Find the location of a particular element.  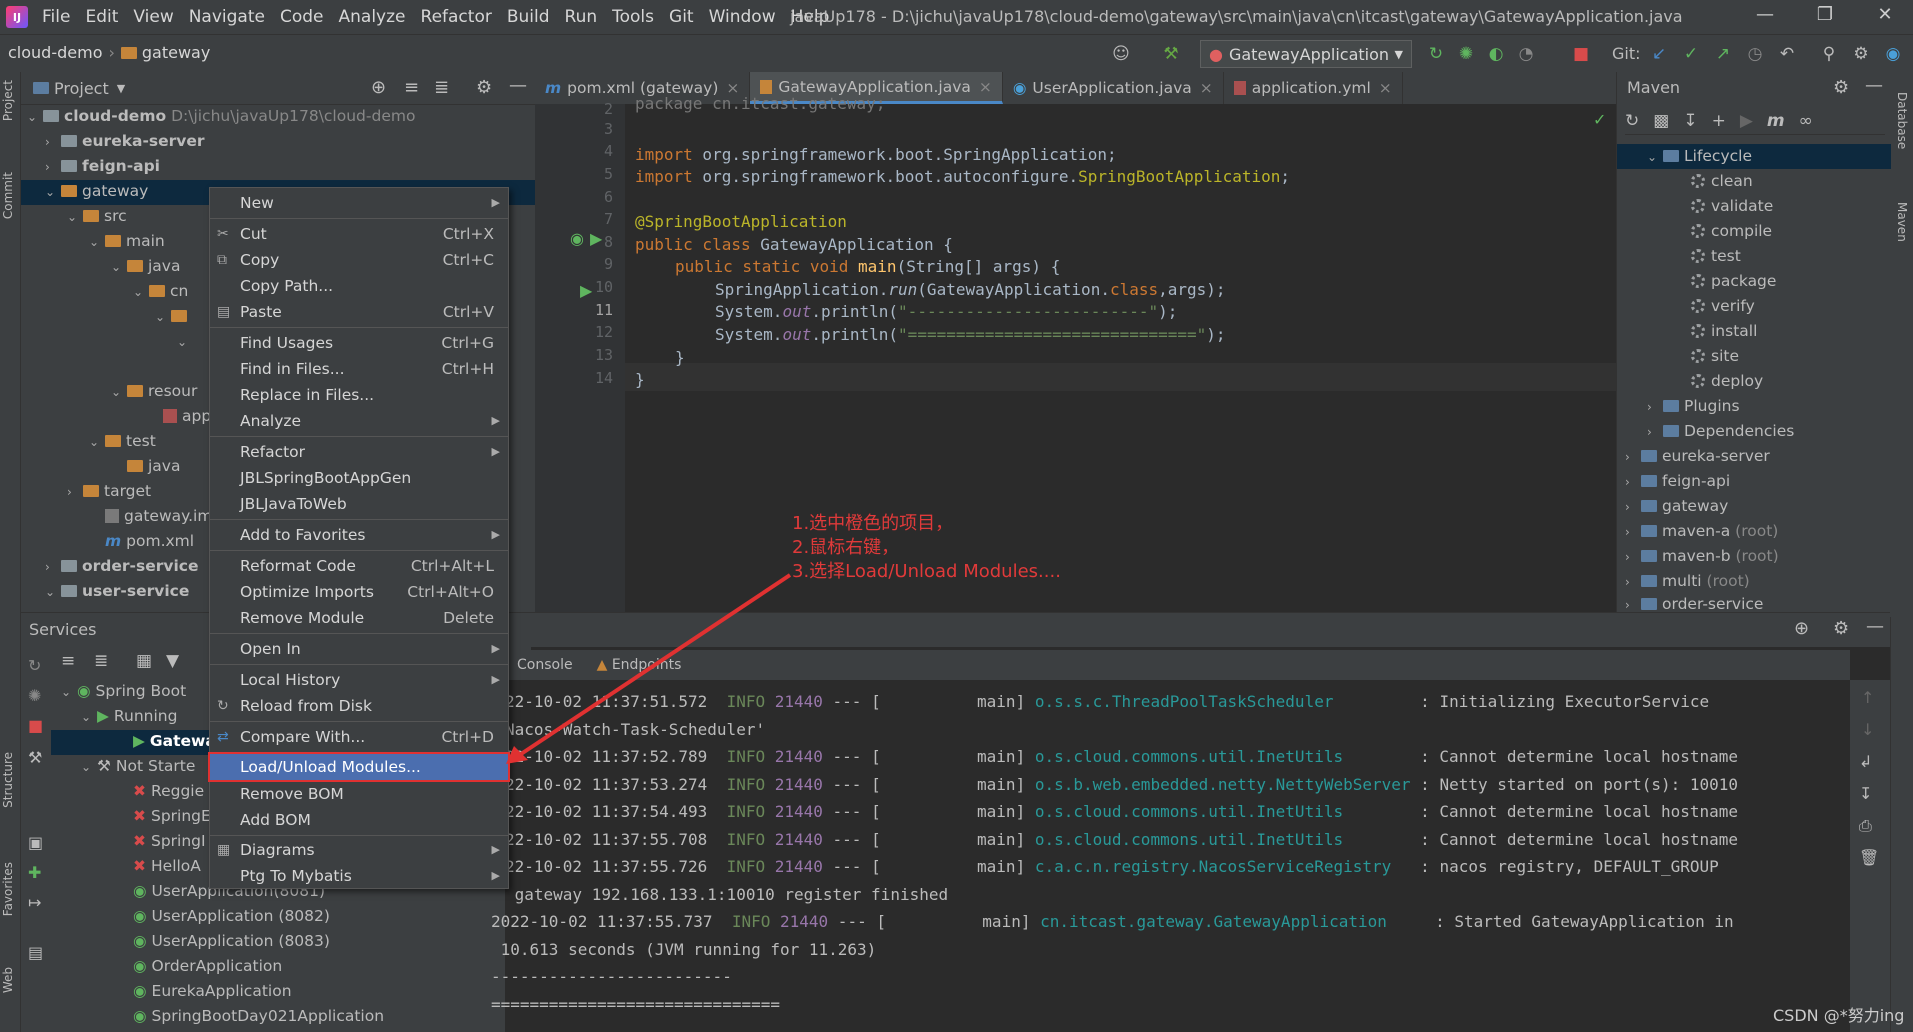

tree-item-gateway: ⌄ gateway is located at coordinates (96, 191).